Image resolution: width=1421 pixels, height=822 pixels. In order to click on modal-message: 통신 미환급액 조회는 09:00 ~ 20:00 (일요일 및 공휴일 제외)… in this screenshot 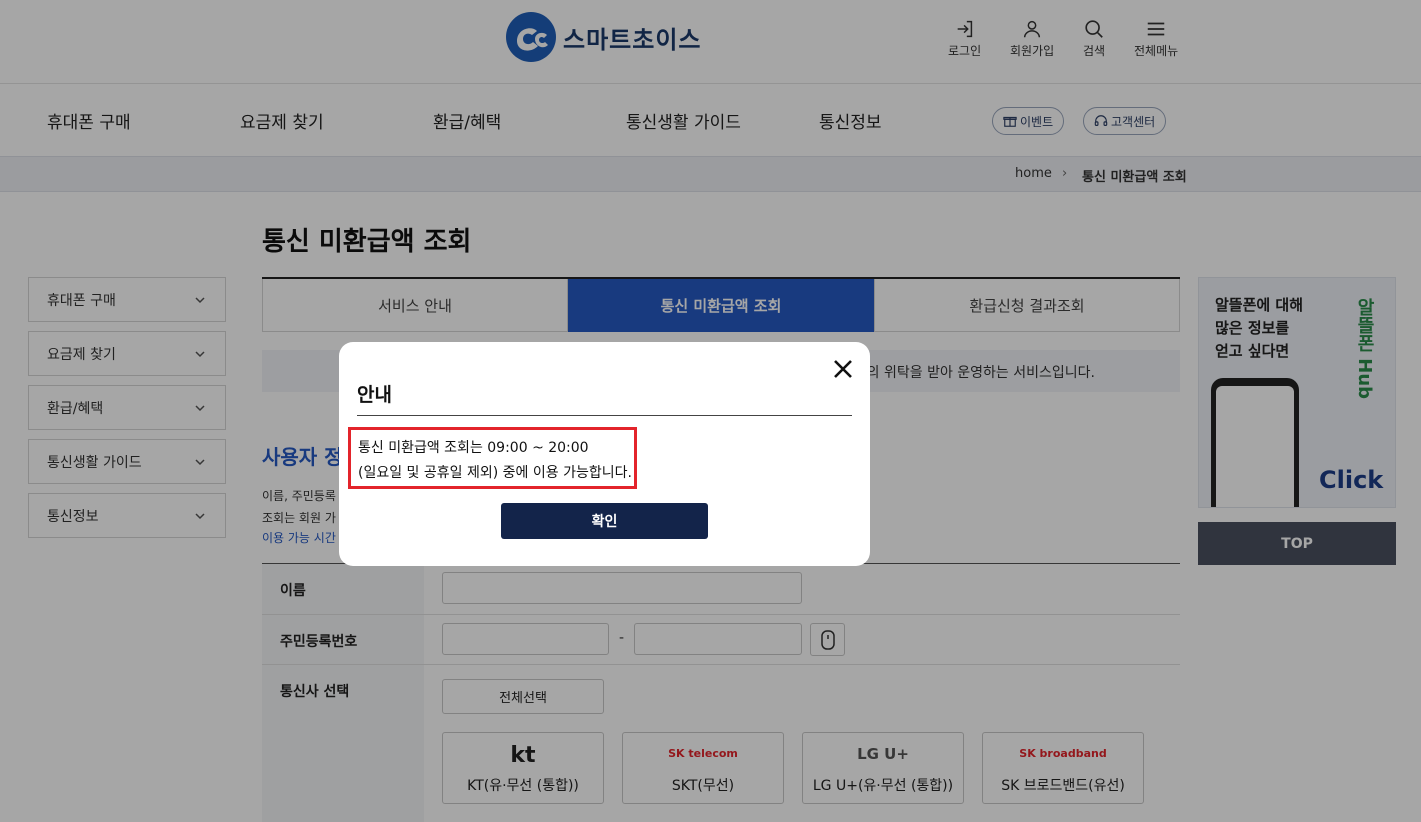, I will do `click(495, 461)`.